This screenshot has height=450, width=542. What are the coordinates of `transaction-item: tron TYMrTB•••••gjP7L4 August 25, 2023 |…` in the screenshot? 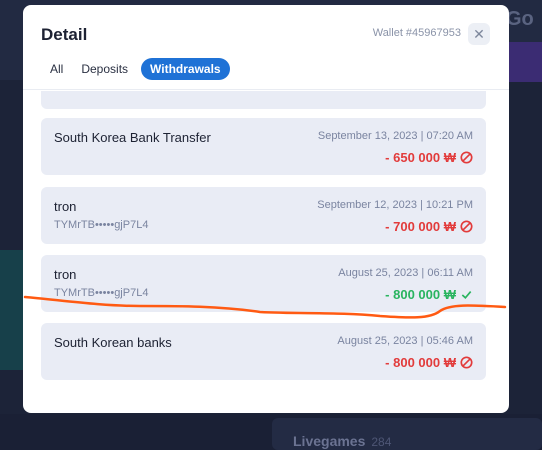 It's located at (263, 283).